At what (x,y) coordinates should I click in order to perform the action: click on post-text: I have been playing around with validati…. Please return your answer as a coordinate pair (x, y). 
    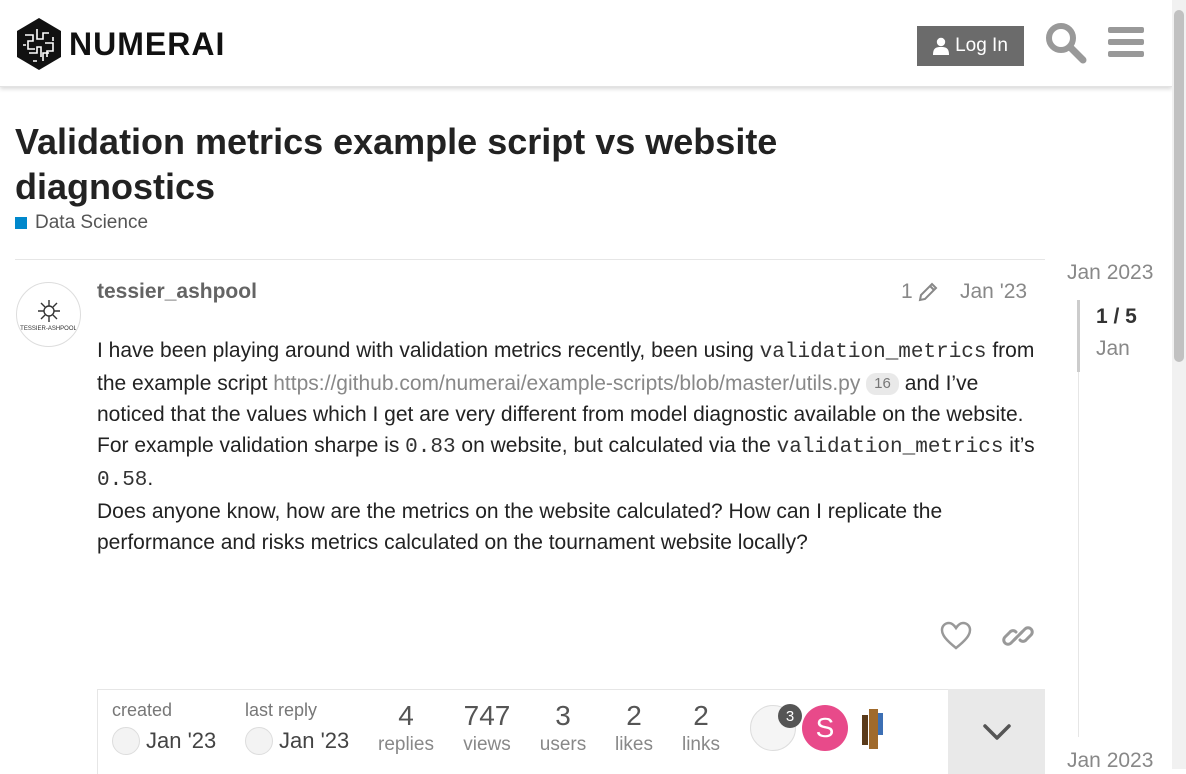
    Looking at the image, I should click on (428, 350).